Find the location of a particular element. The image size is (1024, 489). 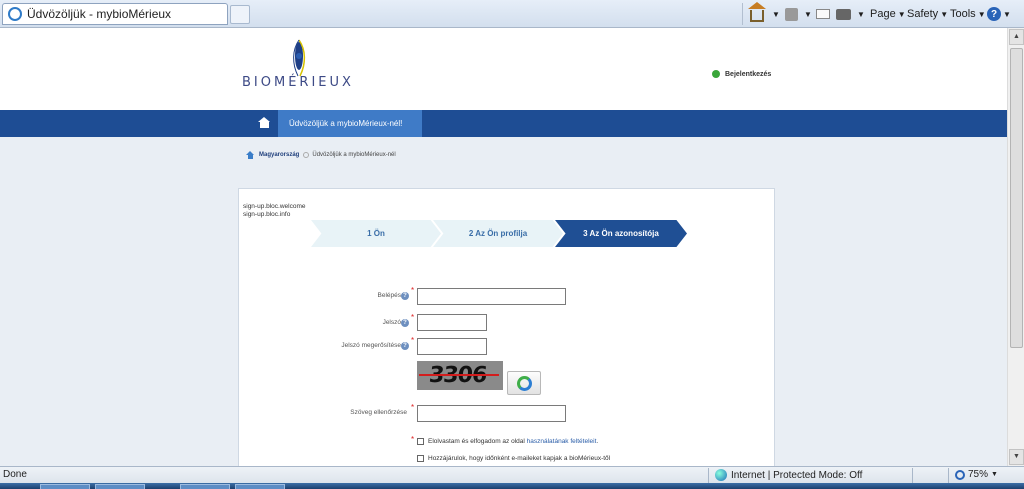

scroll-thumb is located at coordinates (1016, 198).